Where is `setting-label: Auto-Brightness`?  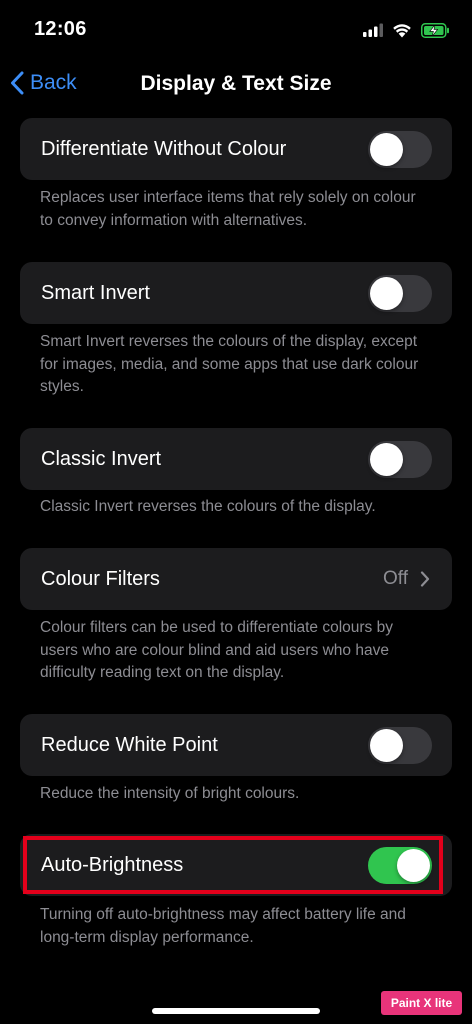 setting-label: Auto-Brightness is located at coordinates (112, 865).